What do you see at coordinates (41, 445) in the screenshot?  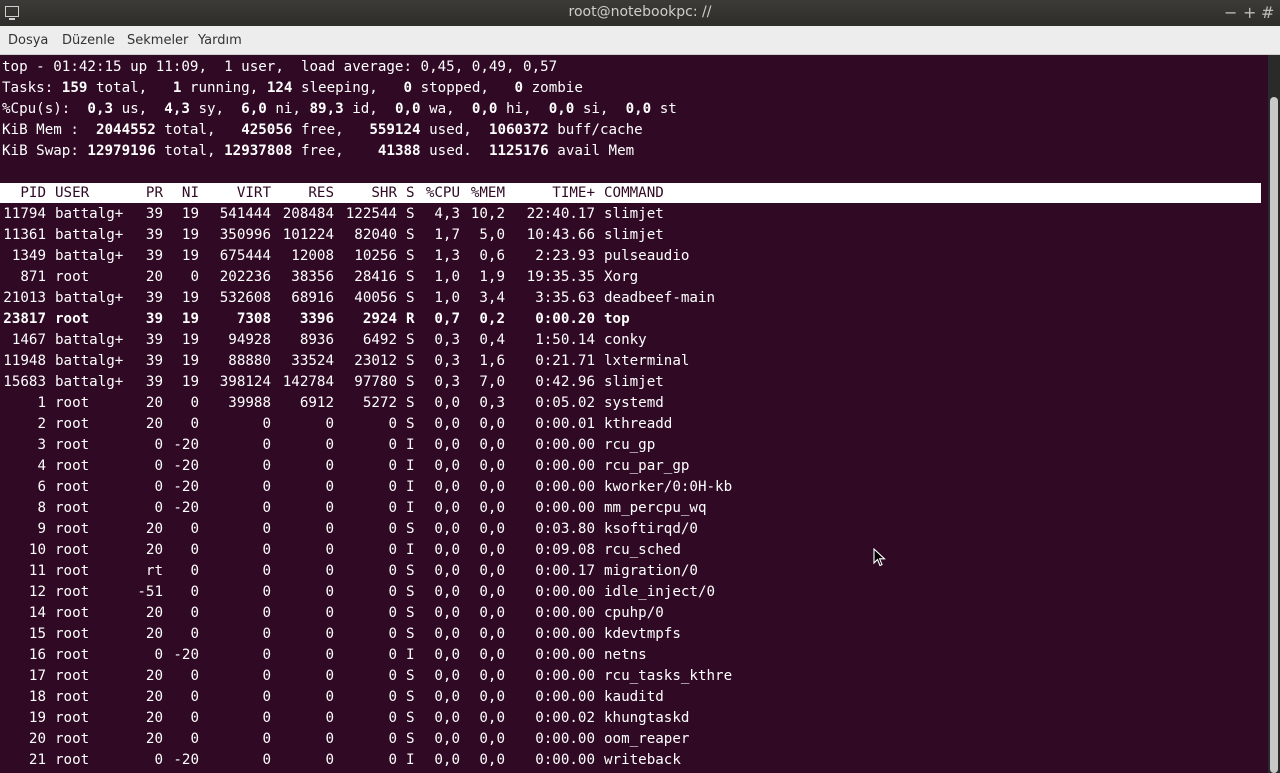 I see `cell-pid: 3` at bounding box center [41, 445].